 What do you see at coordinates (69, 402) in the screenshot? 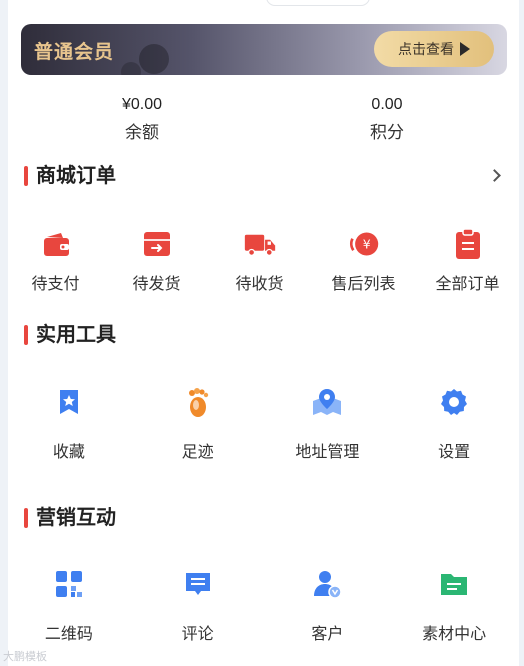
I see `favorite-icon` at bounding box center [69, 402].